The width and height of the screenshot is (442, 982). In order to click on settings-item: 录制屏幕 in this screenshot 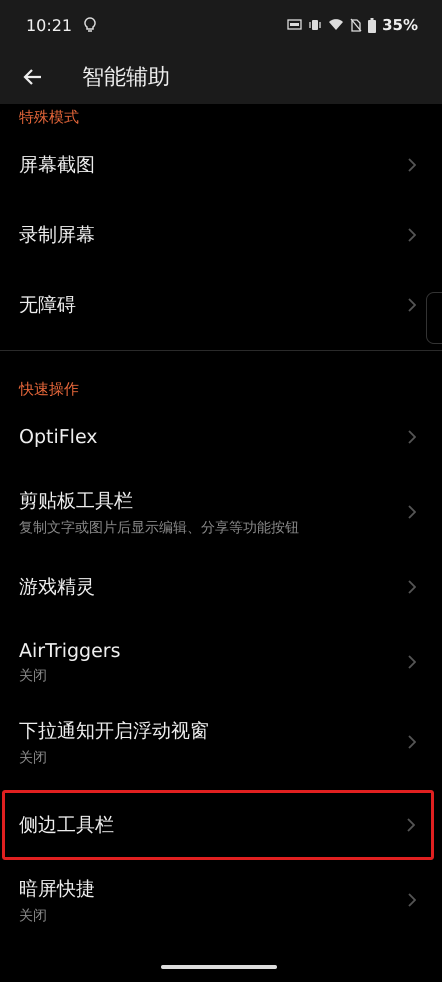, I will do `click(221, 235)`.